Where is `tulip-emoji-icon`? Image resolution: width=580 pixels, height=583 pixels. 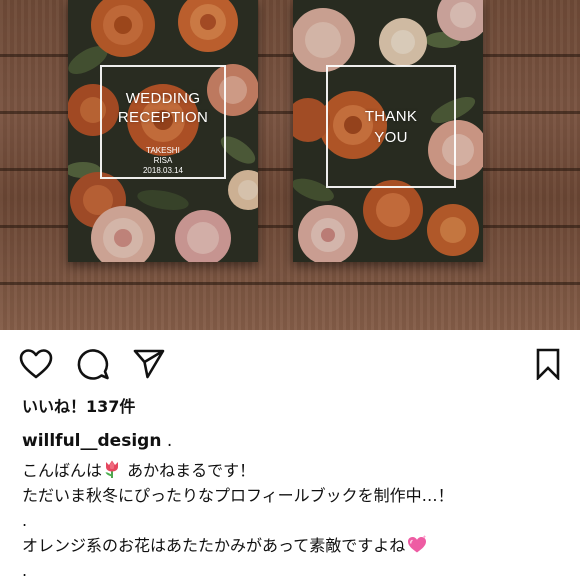
tulip-emoji-icon is located at coordinates (112, 469).